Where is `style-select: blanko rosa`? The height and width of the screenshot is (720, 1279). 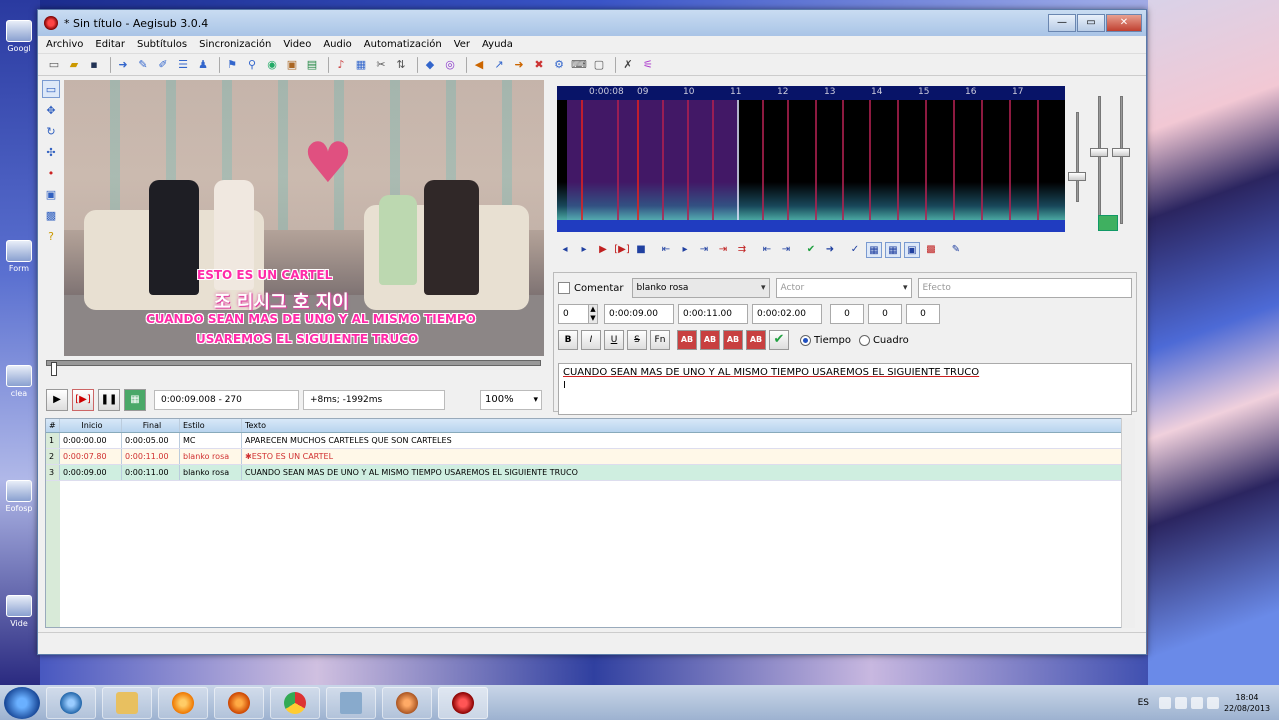 style-select: blanko rosa is located at coordinates (700, 288).